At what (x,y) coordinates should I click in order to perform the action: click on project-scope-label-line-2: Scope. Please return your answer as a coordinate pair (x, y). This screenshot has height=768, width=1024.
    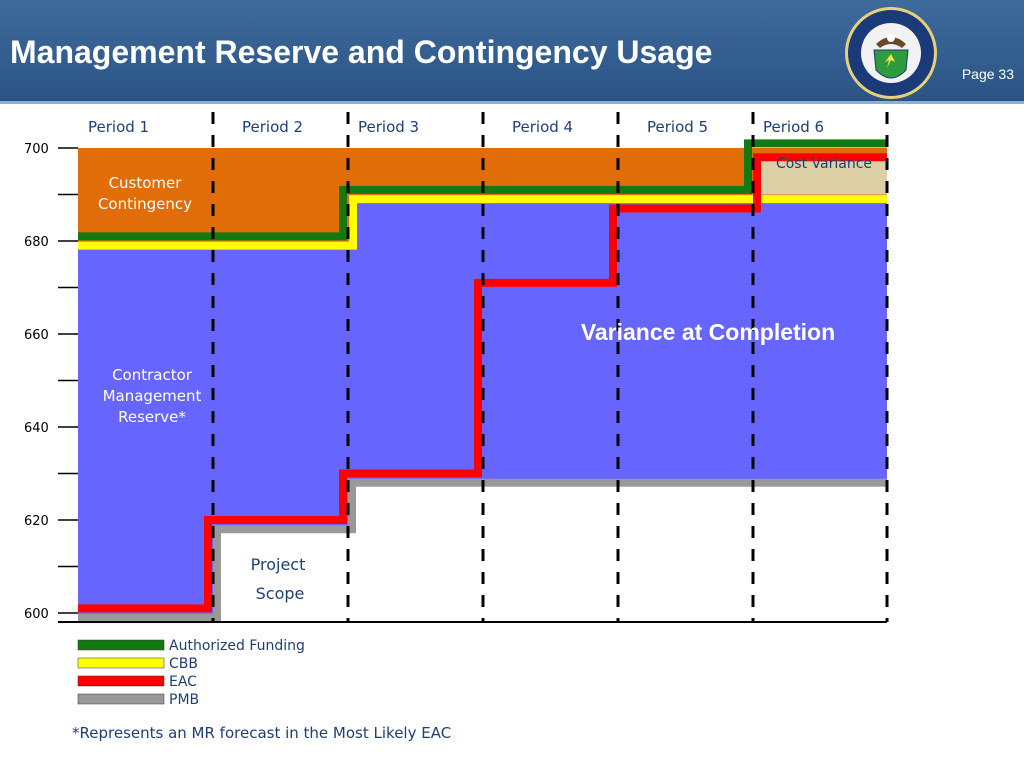
    Looking at the image, I should click on (280, 593).